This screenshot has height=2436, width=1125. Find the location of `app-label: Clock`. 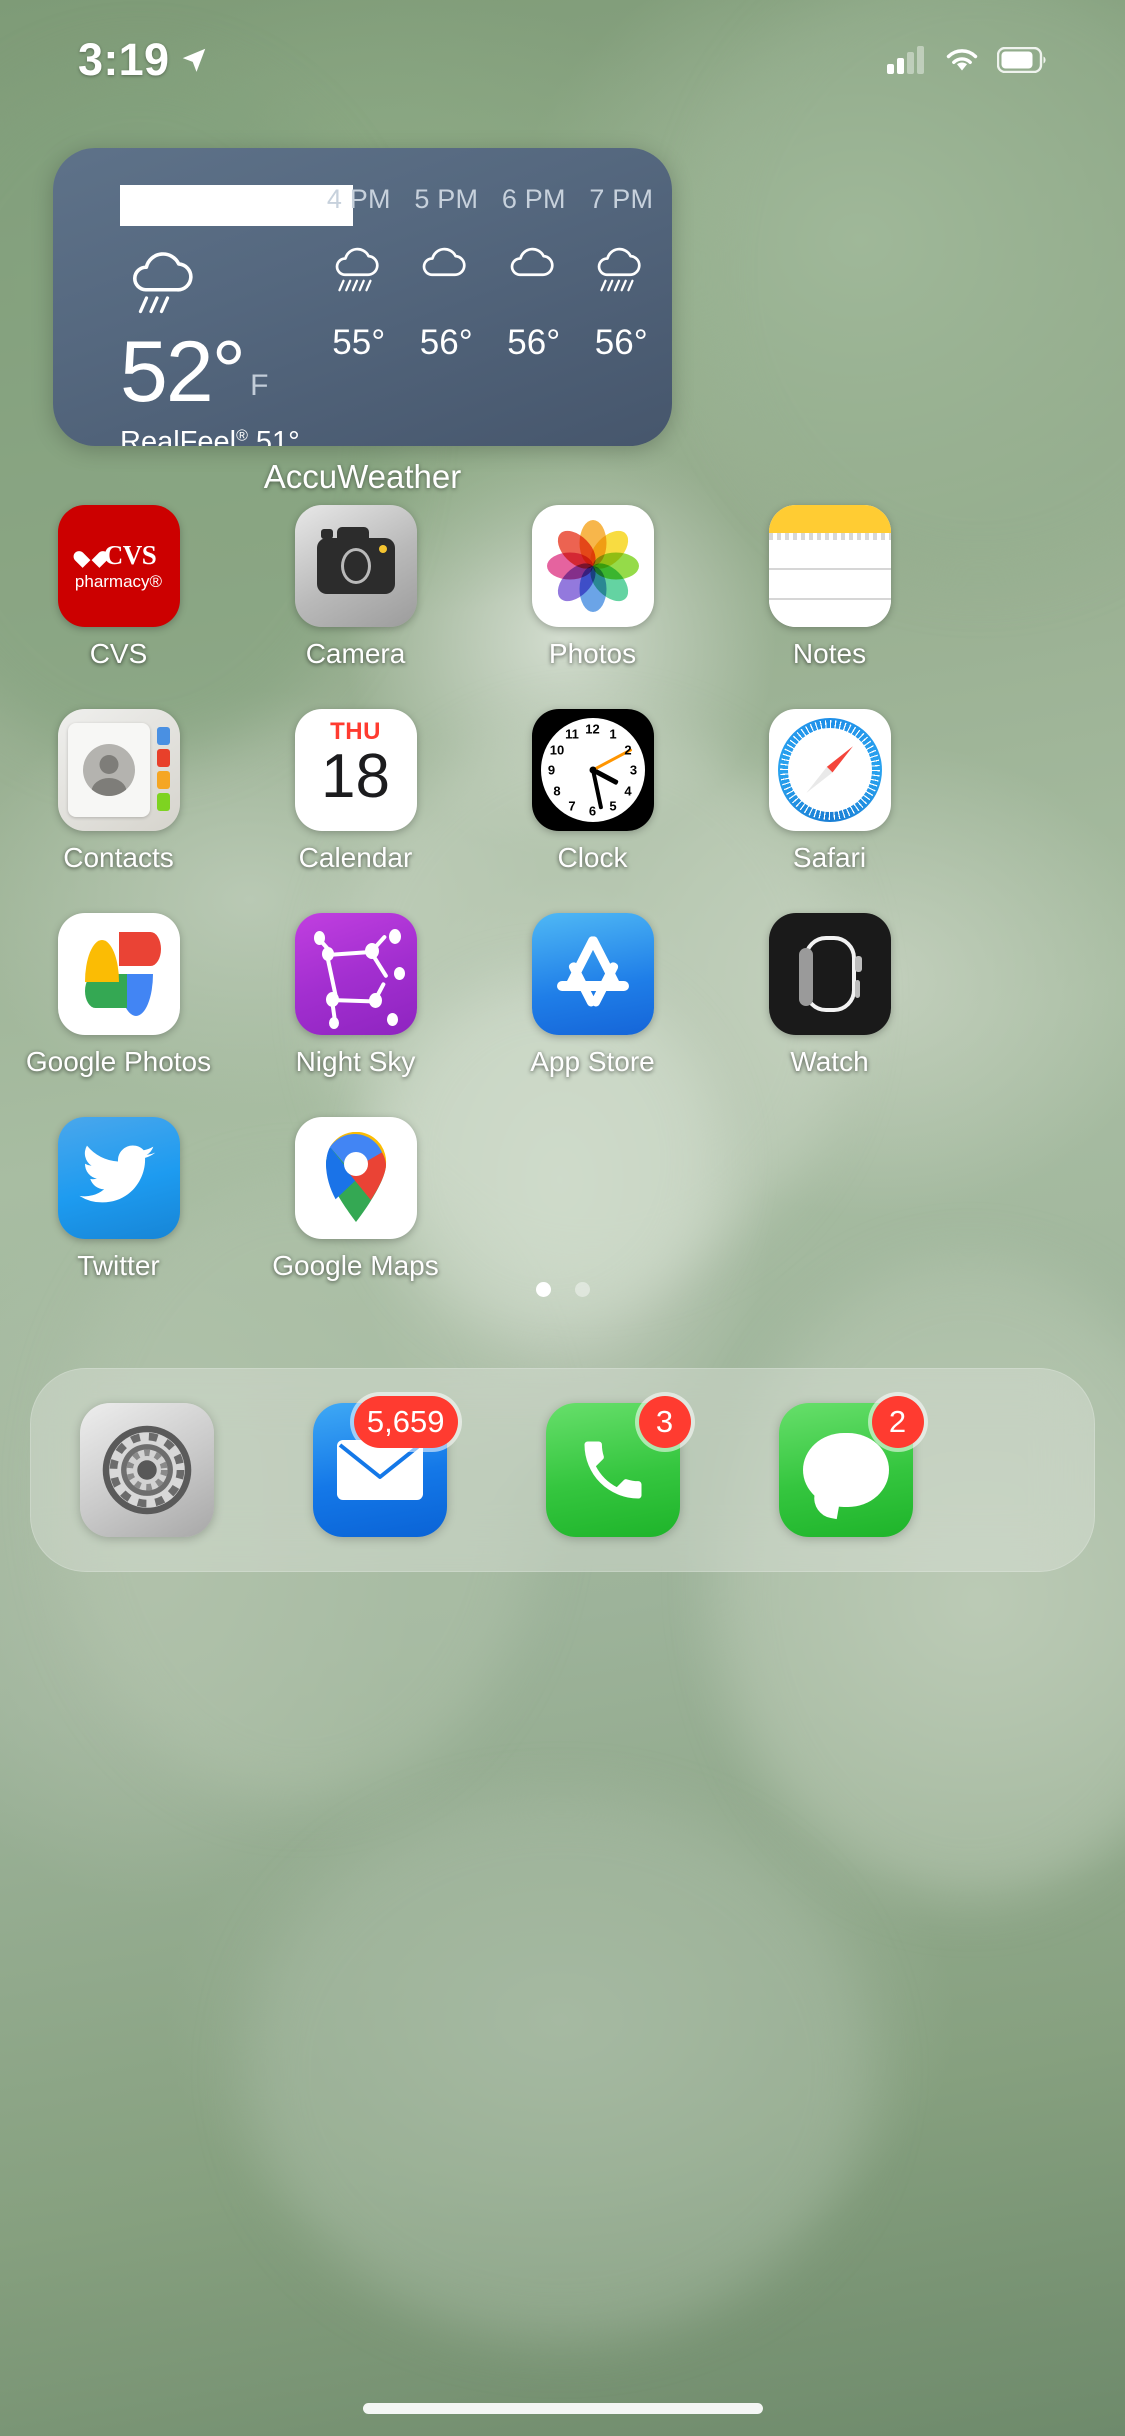

app-label: Clock is located at coordinates (592, 857).